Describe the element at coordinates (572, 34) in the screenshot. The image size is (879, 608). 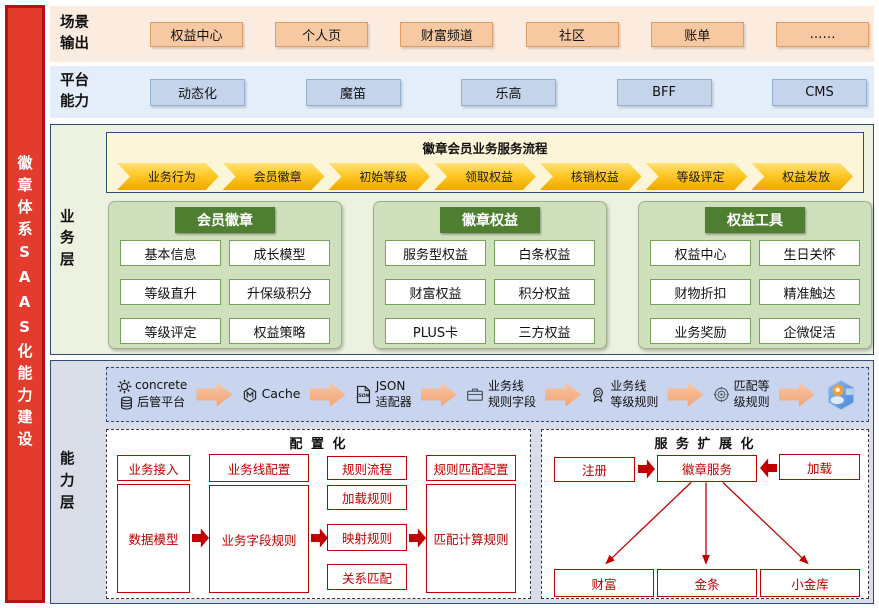
I see `scene-item-community: 社区` at that location.